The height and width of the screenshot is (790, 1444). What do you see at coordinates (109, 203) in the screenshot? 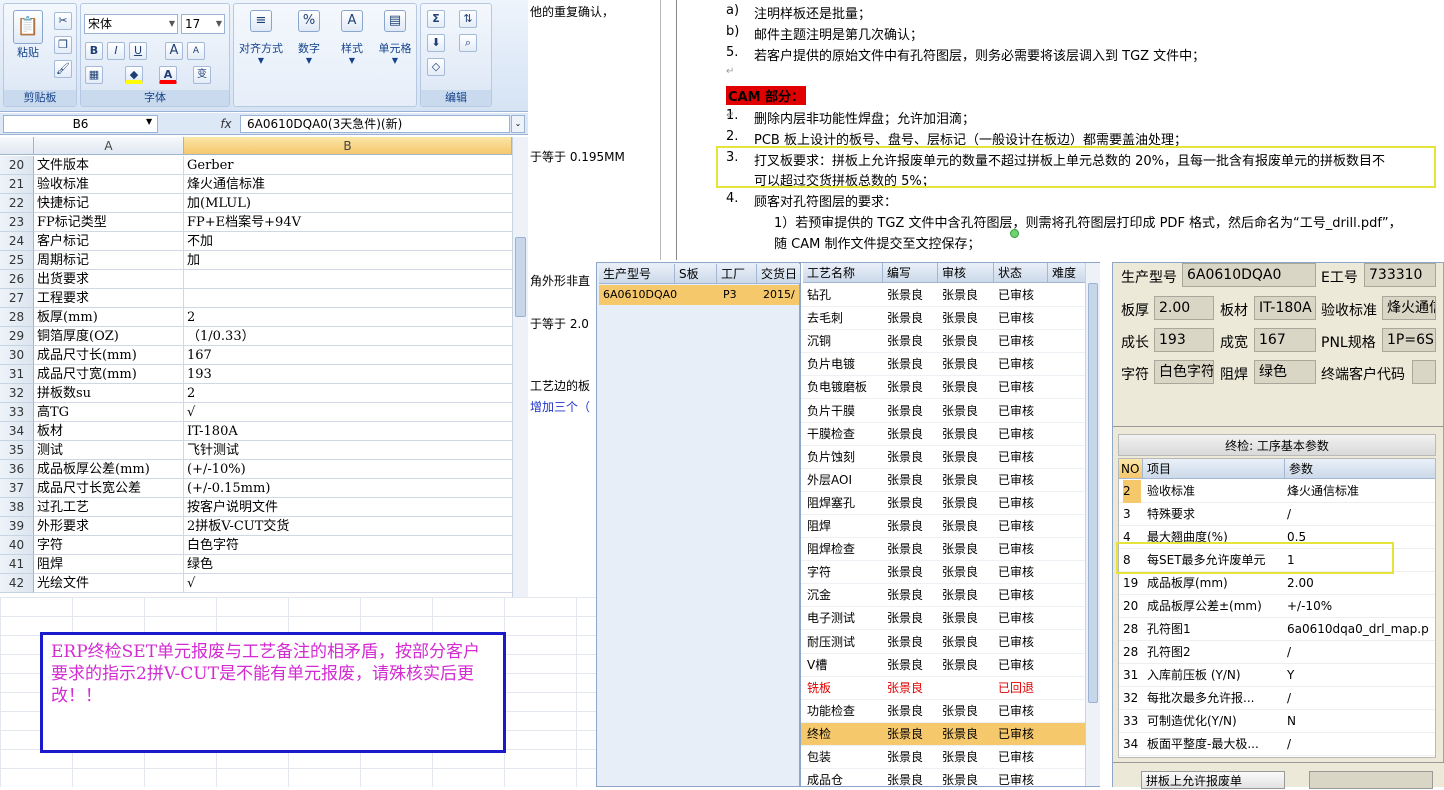
I see `cell-a: 快捷标记` at bounding box center [109, 203].